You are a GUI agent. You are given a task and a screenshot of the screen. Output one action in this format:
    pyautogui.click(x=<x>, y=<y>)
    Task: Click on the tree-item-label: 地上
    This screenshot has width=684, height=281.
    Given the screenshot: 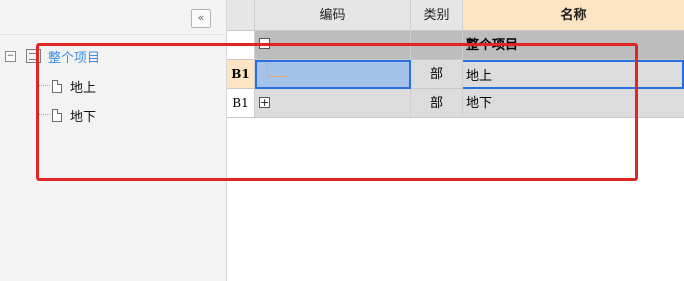 What is the action you would take?
    pyautogui.click(x=83, y=88)
    